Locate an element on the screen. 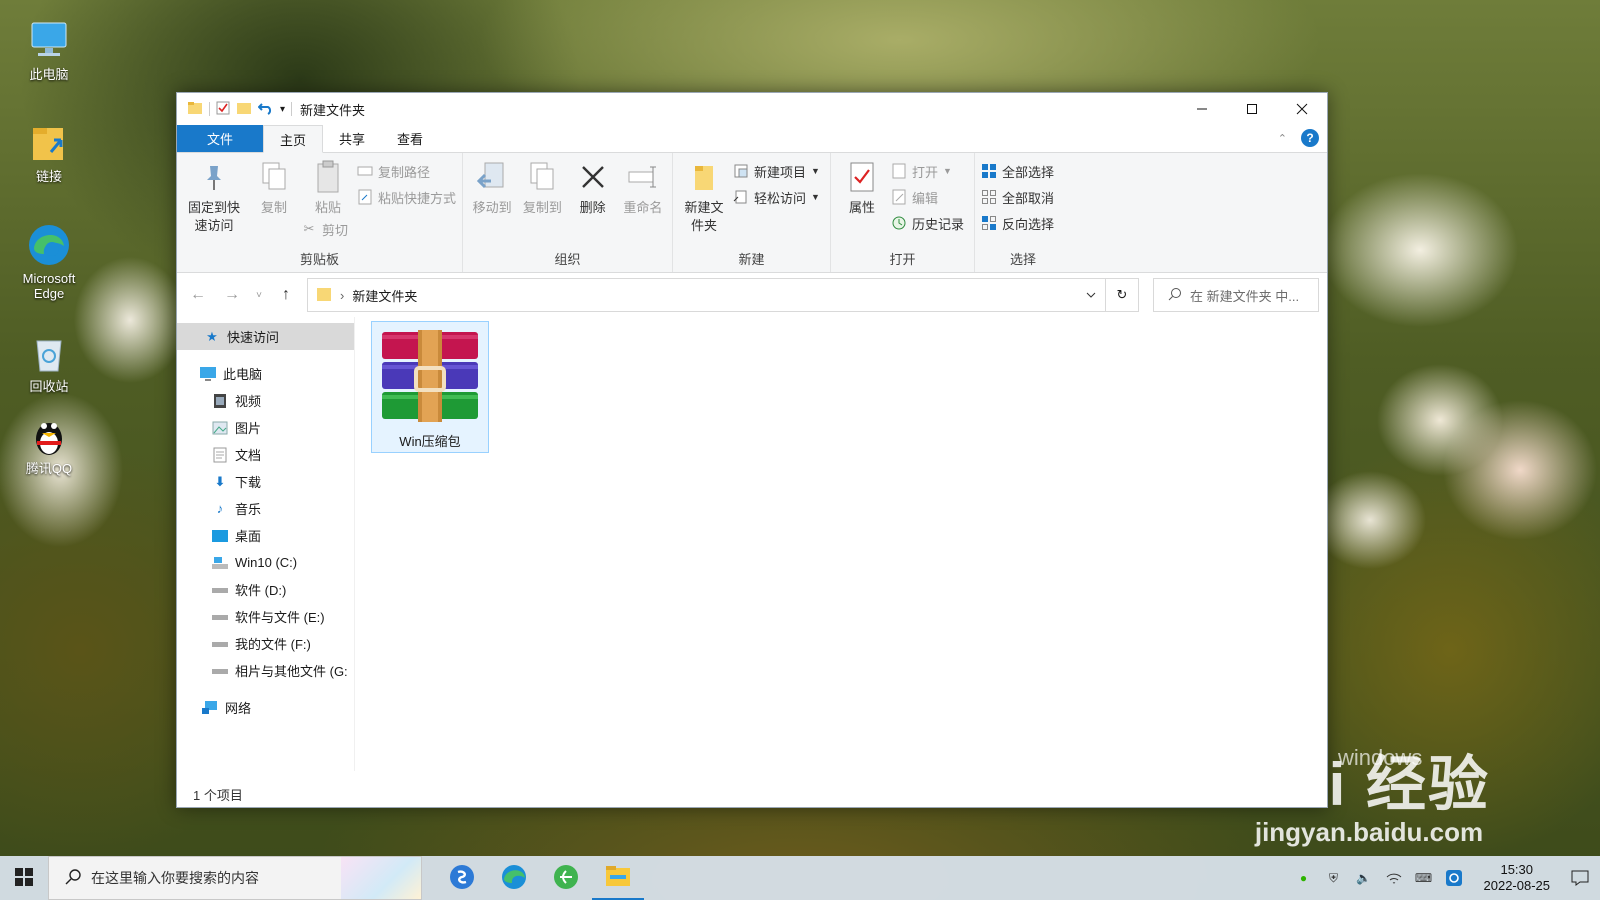 The height and width of the screenshot is (900, 1600). nav-item-label: Win10 (C:) is located at coordinates (266, 562).